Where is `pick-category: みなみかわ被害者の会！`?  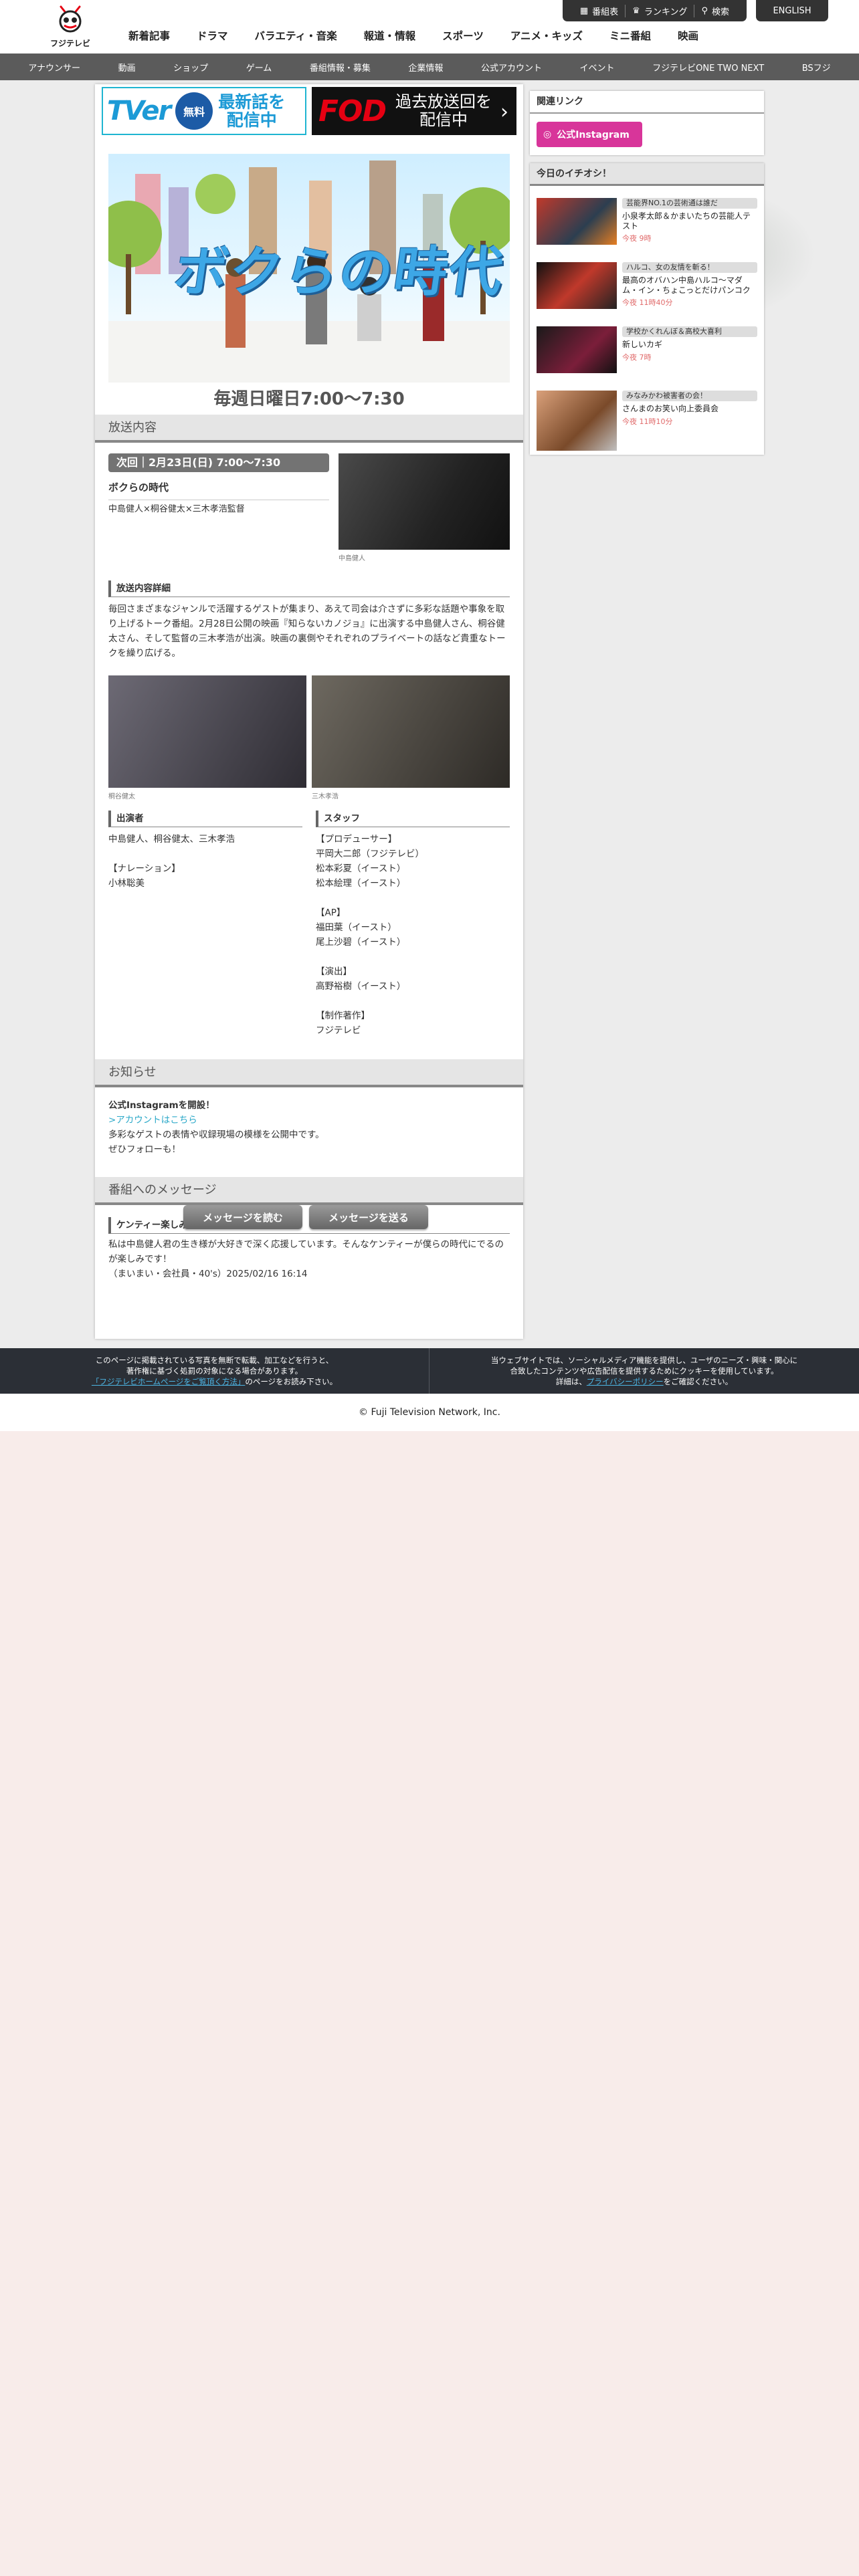
pick-category: みなみかわ被害者の会！ is located at coordinates (689, 396).